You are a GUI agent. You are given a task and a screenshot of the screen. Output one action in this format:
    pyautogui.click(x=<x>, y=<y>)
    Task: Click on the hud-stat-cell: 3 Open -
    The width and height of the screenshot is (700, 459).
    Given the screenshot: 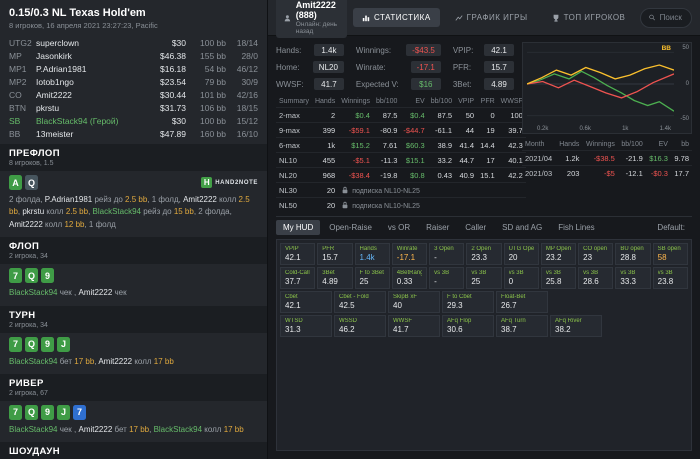 What is the action you would take?
    pyautogui.click(x=447, y=254)
    